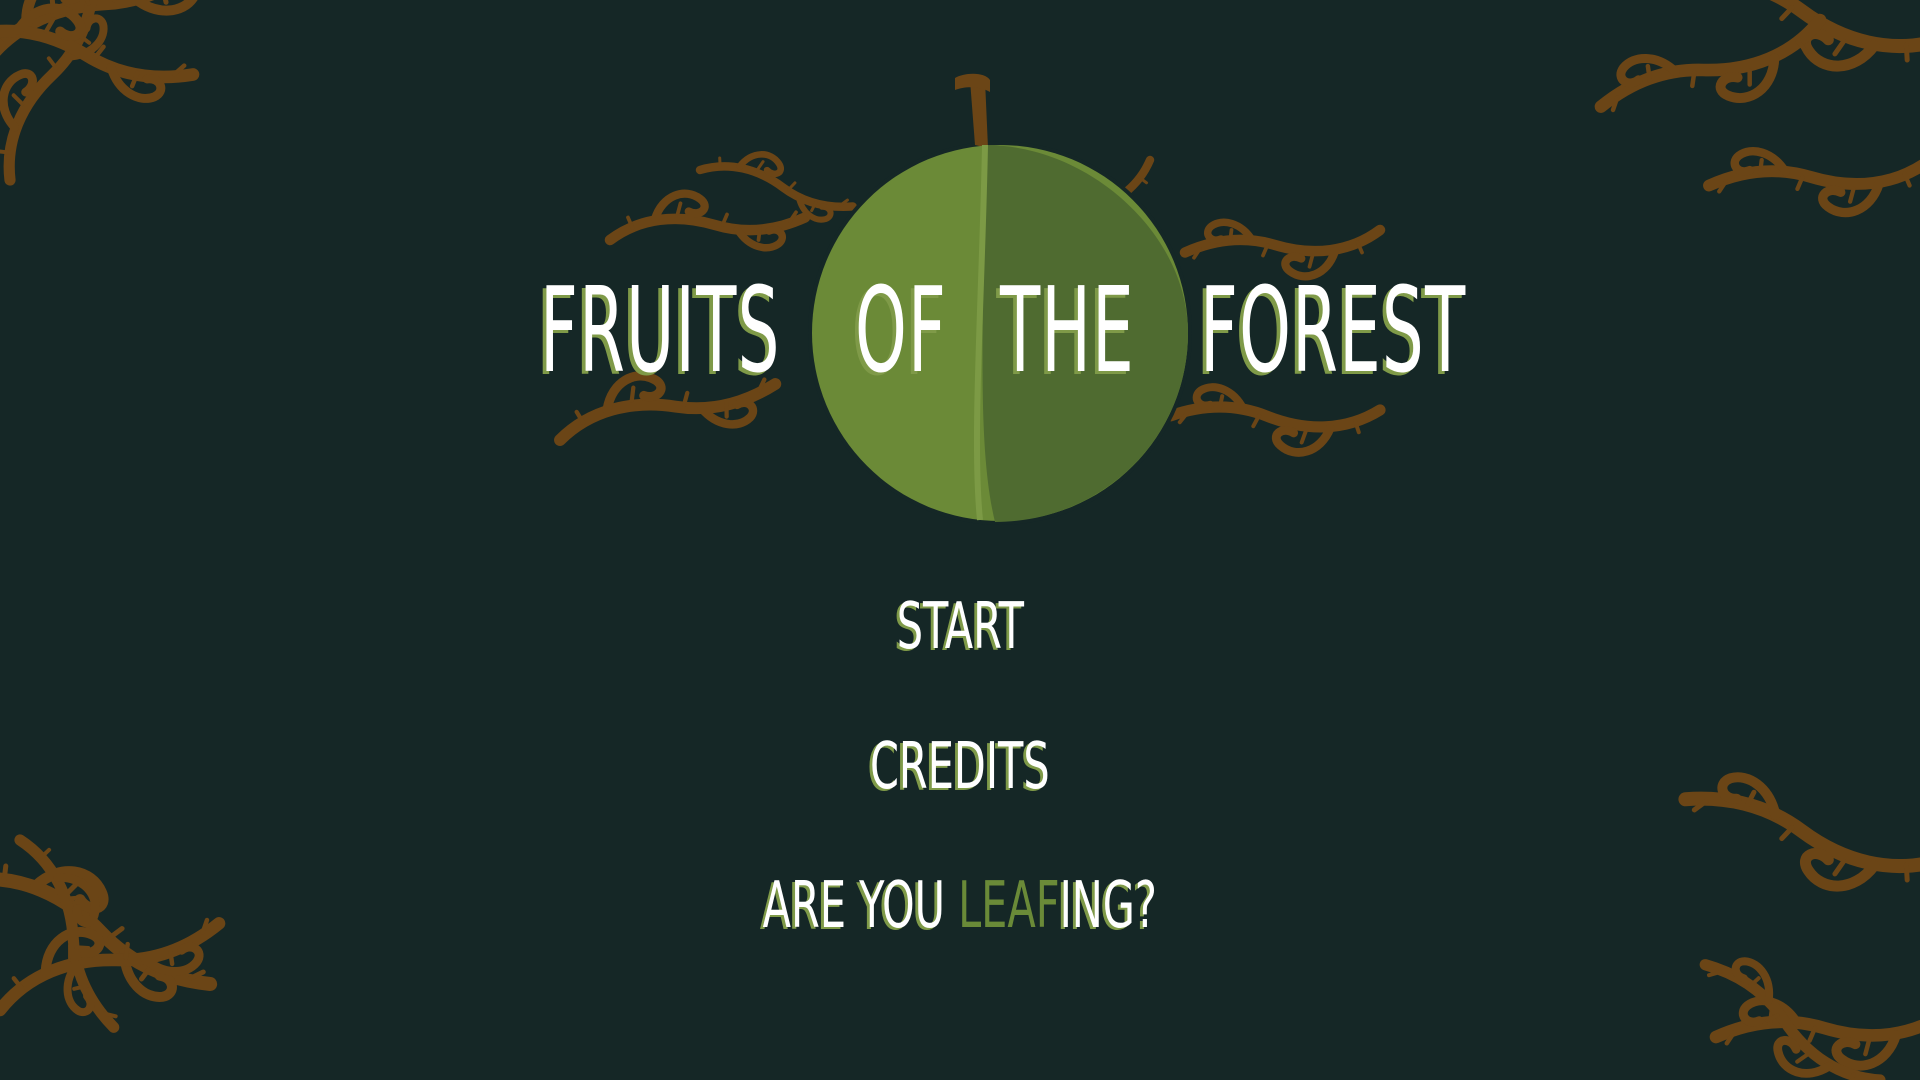 The width and height of the screenshot is (1920, 1080). What do you see at coordinates (1108, 906) in the screenshot?
I see `quit-label-suffix: ING?` at bounding box center [1108, 906].